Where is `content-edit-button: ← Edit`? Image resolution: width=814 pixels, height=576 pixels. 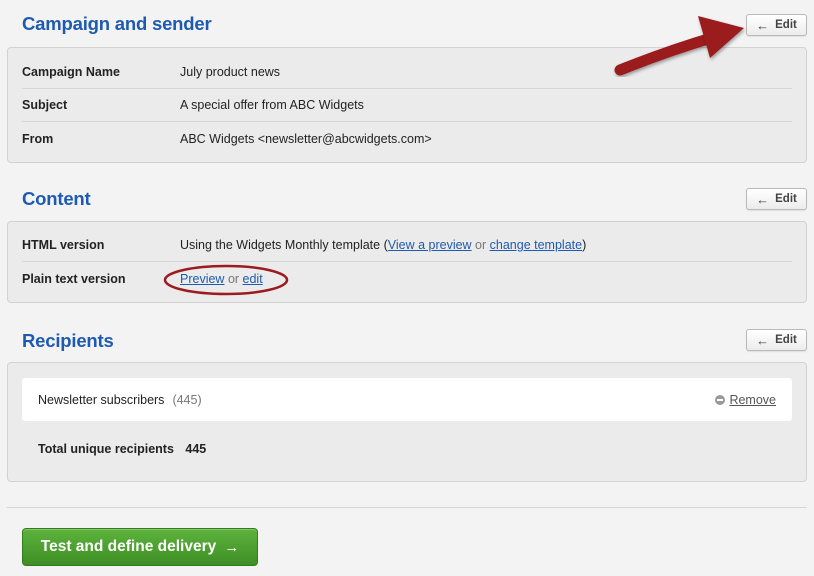
content-edit-button: ← Edit is located at coordinates (776, 199).